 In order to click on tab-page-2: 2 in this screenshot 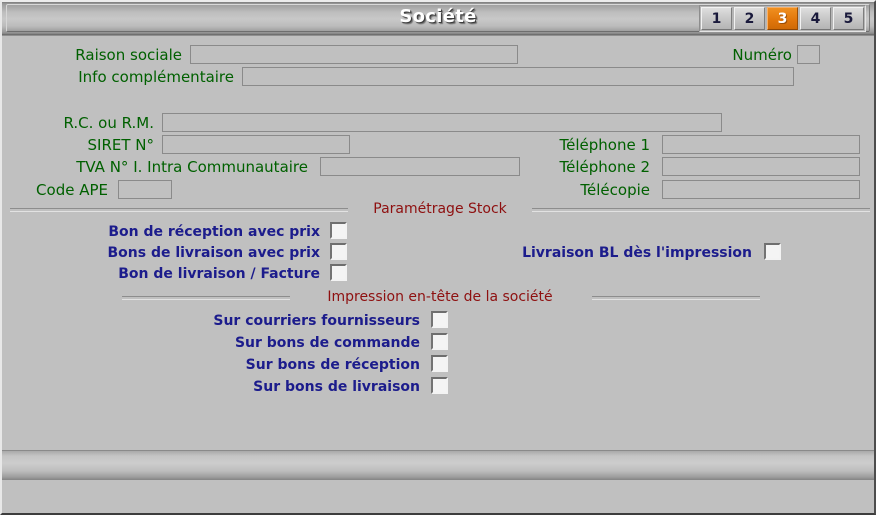, I will do `click(749, 18)`.